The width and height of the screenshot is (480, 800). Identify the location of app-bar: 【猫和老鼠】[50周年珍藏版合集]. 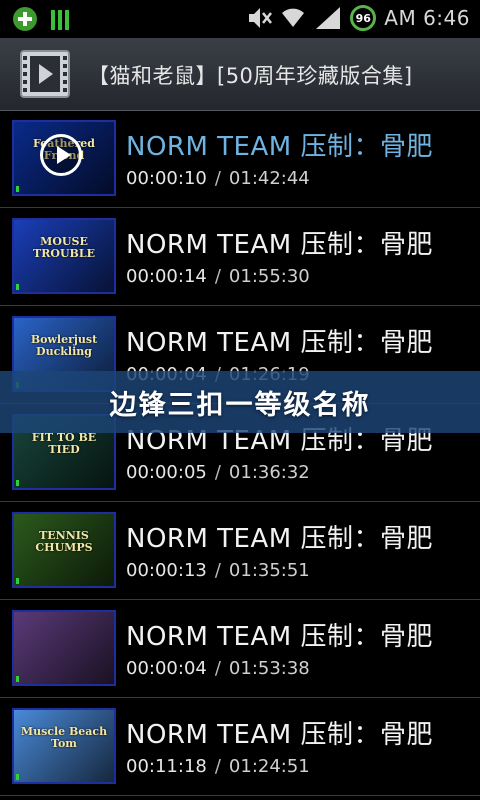
(240, 74).